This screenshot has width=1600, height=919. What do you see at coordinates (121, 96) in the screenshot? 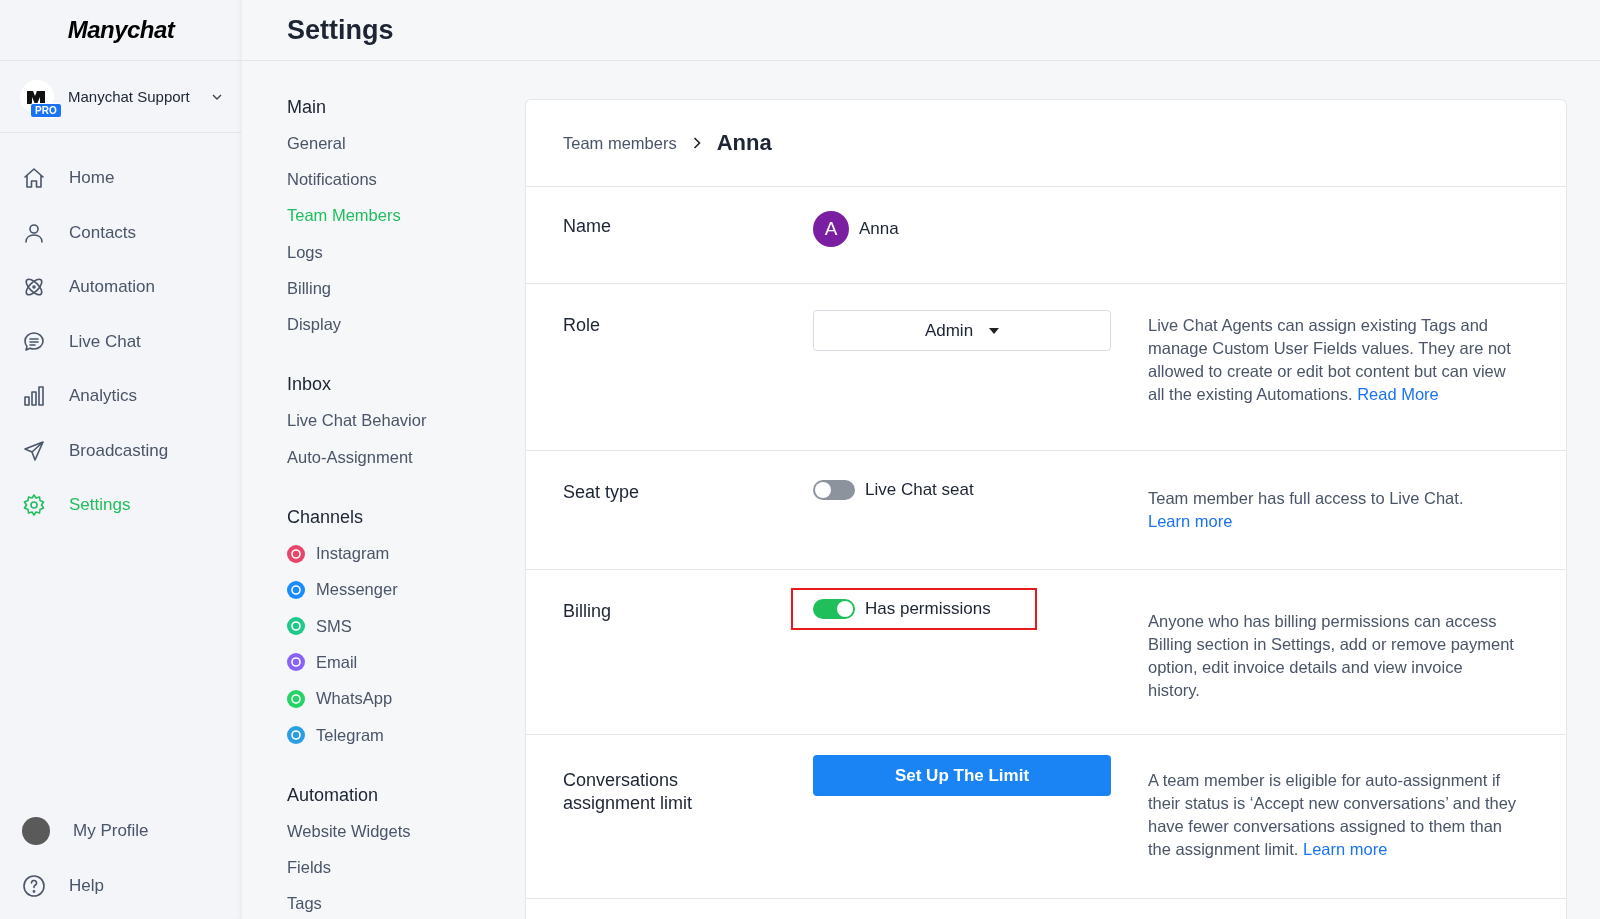
I see `account-switcher: PRO Manychat Support` at bounding box center [121, 96].